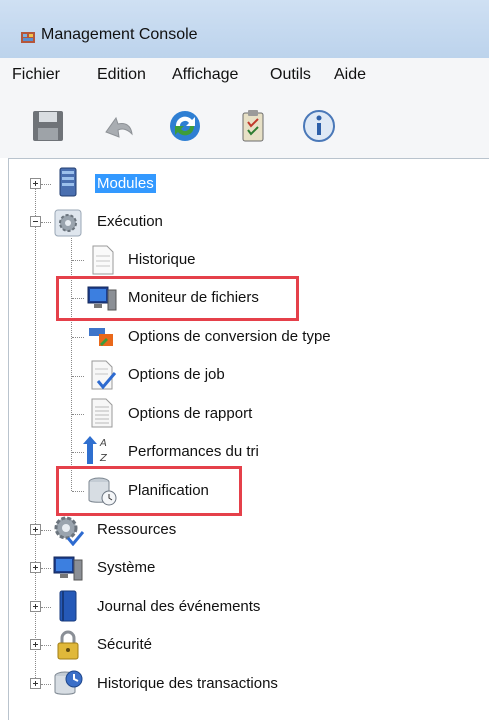 This screenshot has height=720, width=489. What do you see at coordinates (350, 75) in the screenshot?
I see `menu-aide: Aide` at bounding box center [350, 75].